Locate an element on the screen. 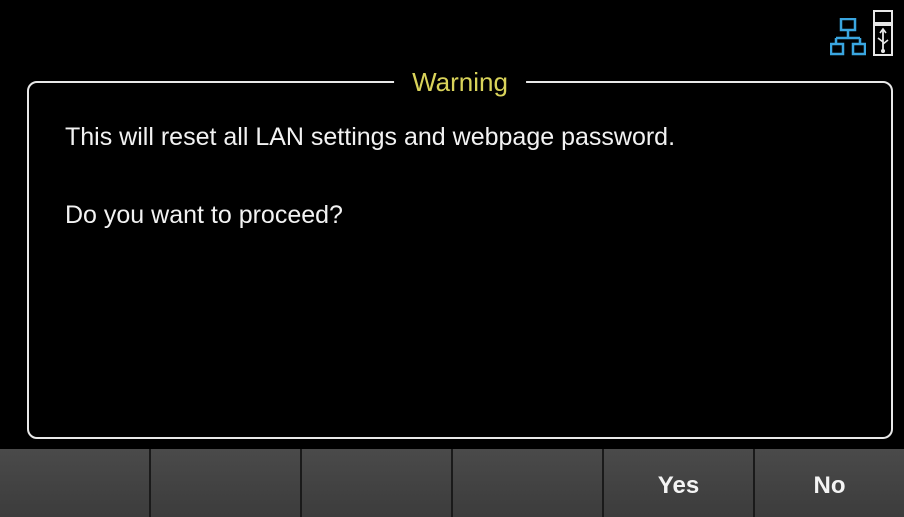  dialog-message-confirm: Do you want to proceed? is located at coordinates (204, 215).